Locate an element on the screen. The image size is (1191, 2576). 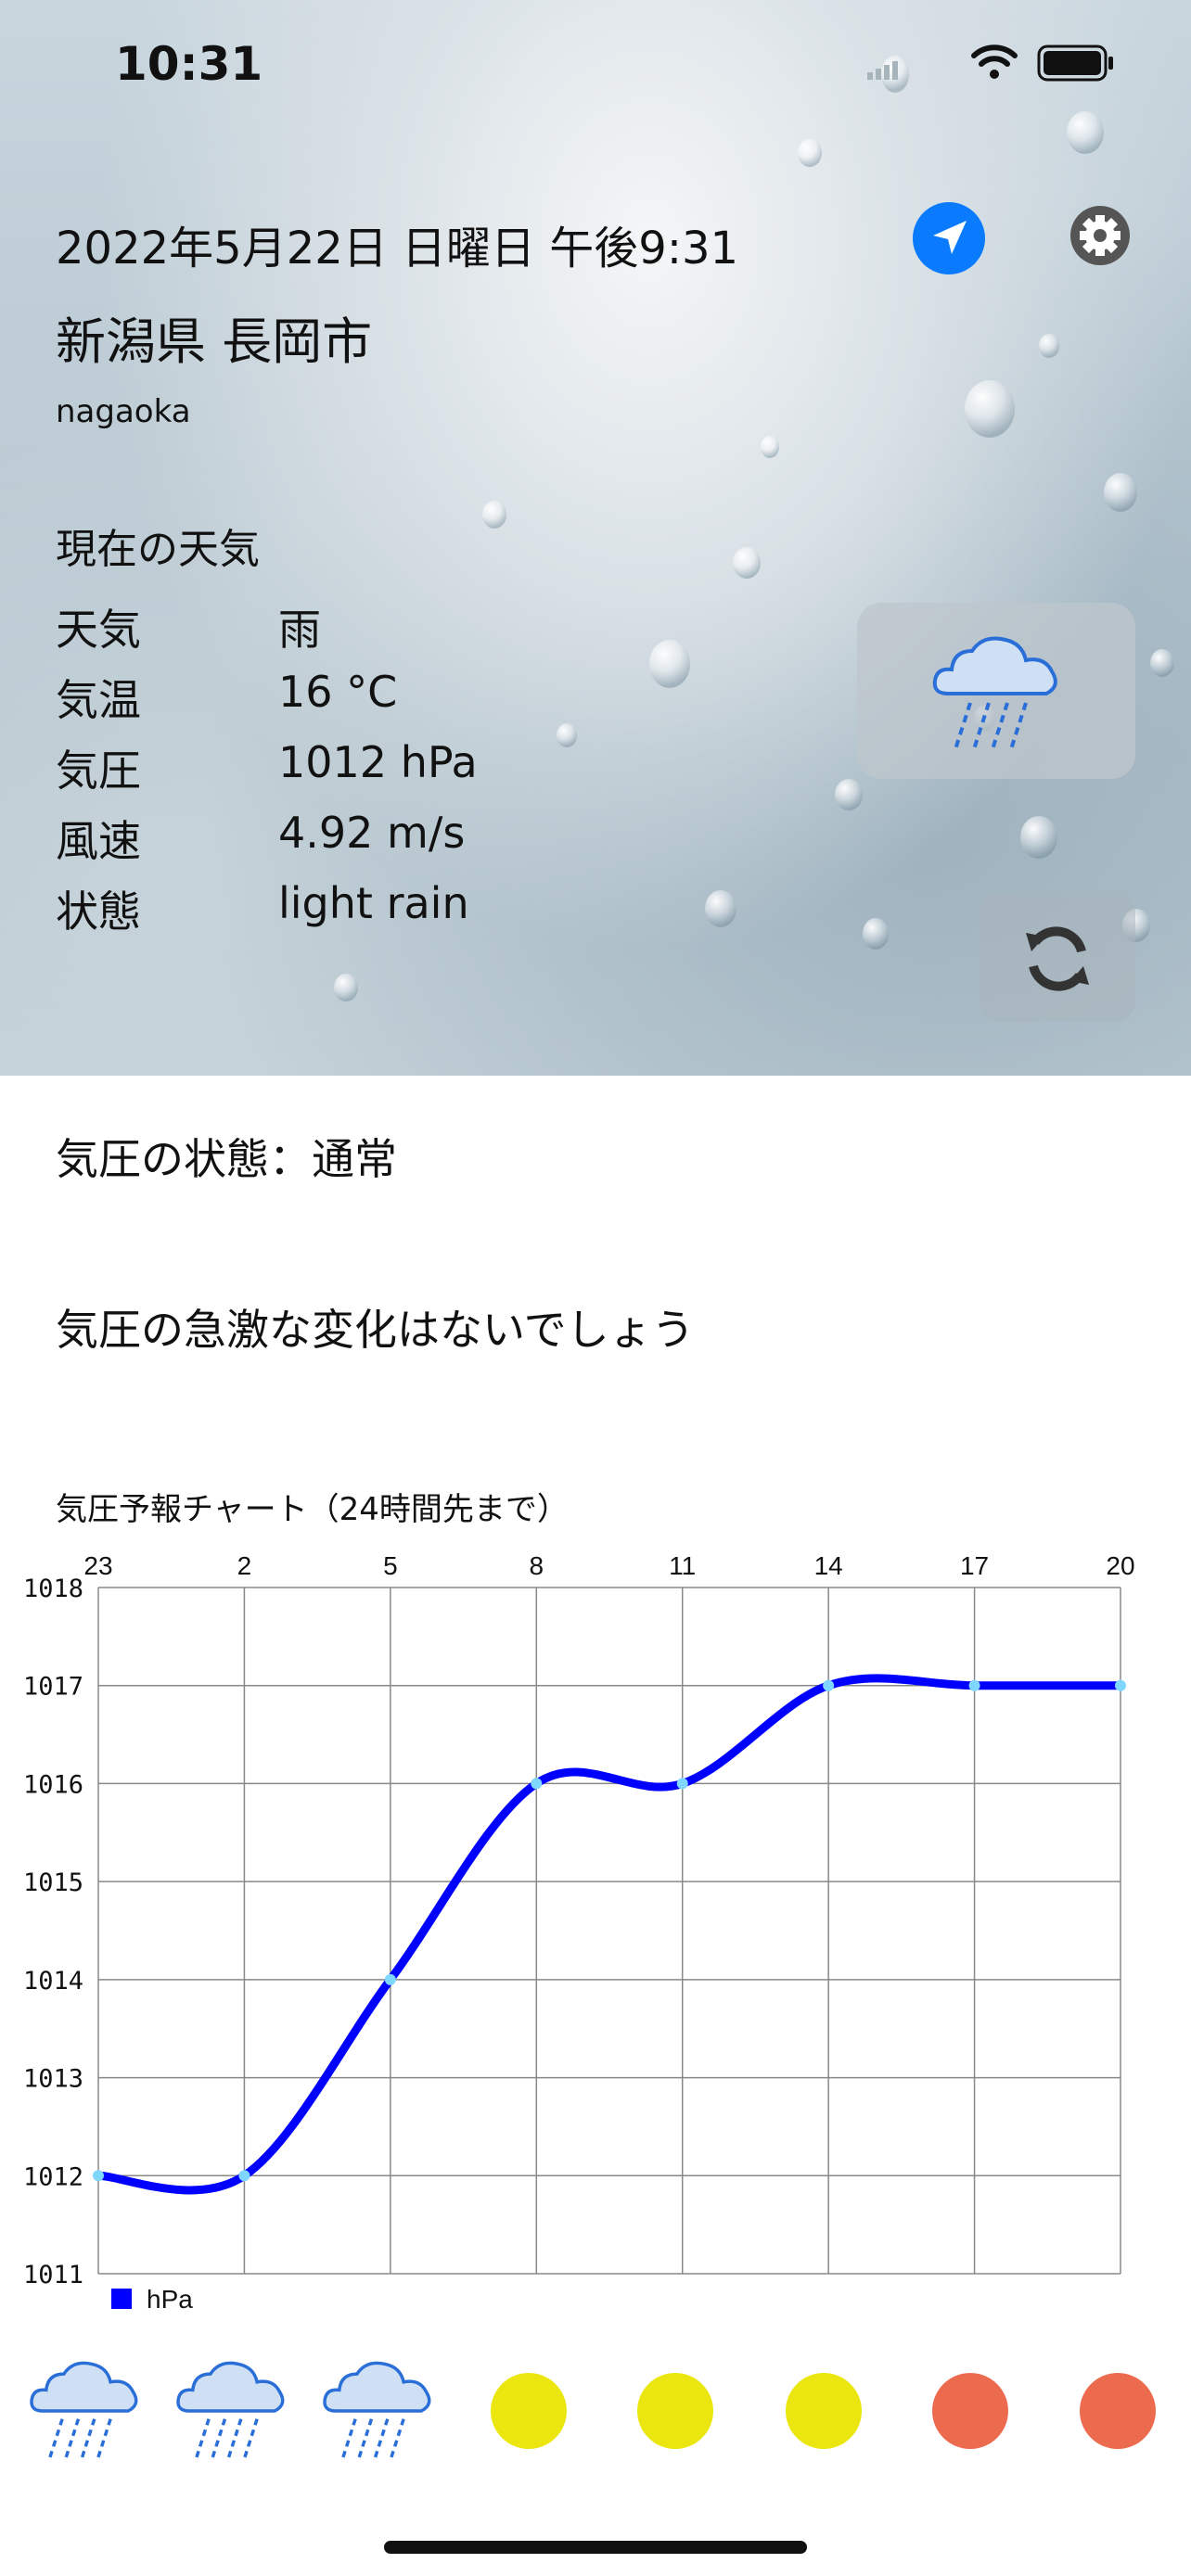
location-arrow-icon is located at coordinates (950, 238).